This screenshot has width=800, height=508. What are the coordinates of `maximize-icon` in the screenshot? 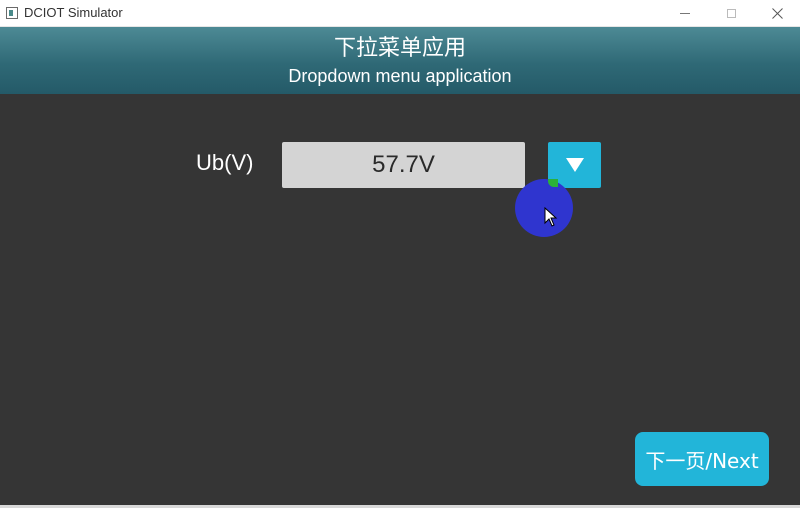 It's located at (731, 13).